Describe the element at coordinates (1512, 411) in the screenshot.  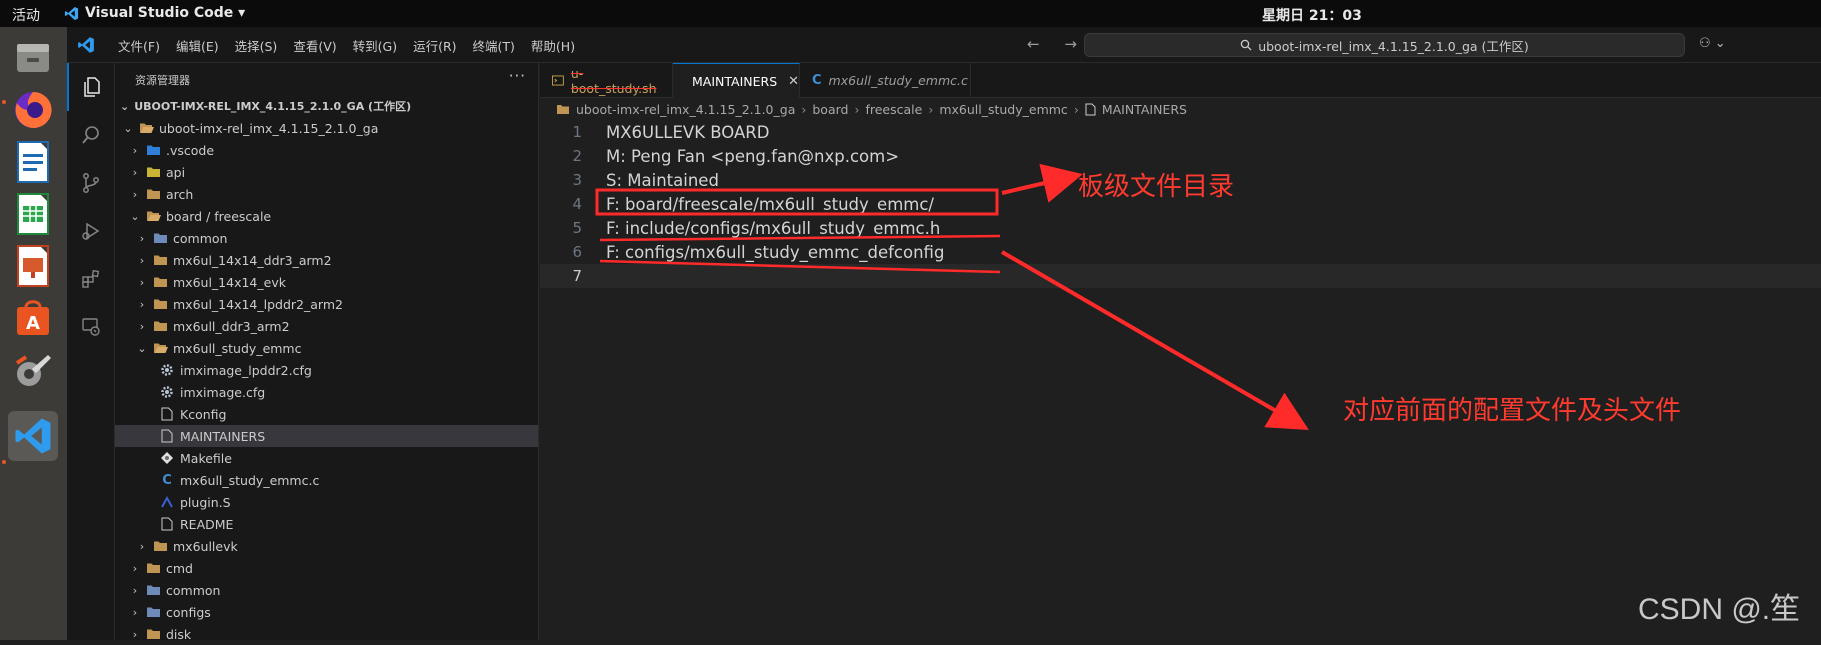
I see `annotation-config-files: 对应前面的配置文件及头文件` at that location.